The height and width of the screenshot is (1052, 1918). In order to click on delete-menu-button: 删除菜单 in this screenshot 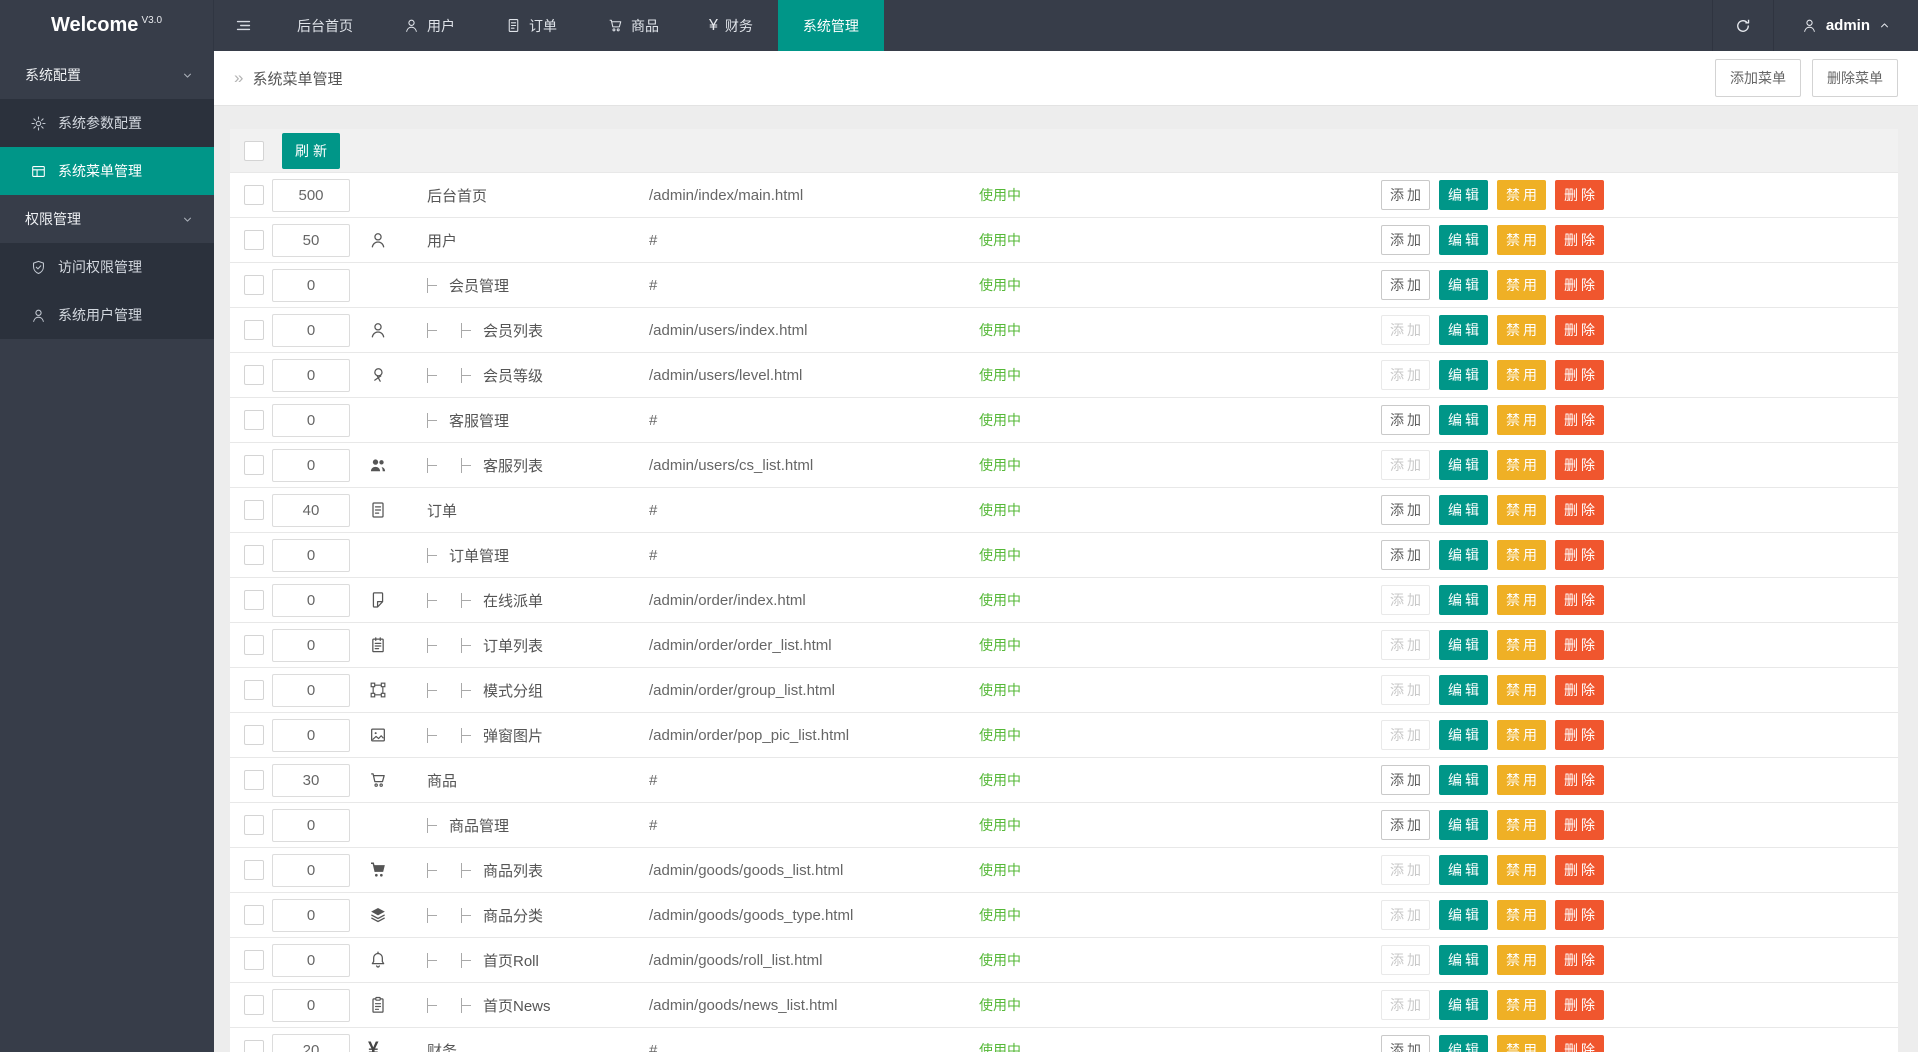, I will do `click(1855, 78)`.